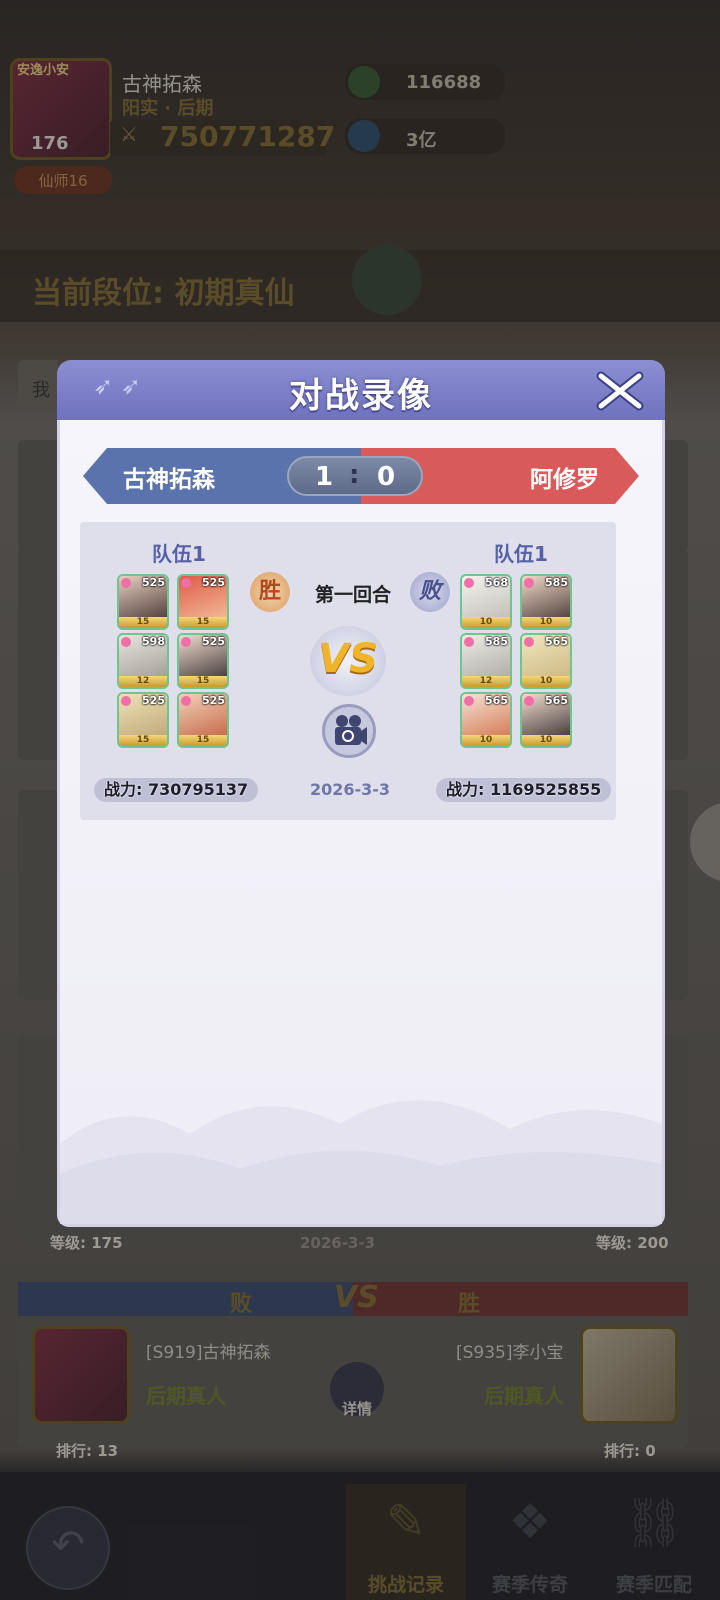 The image size is (720, 1600). I want to click on hero-level: 568, so click(496, 582).